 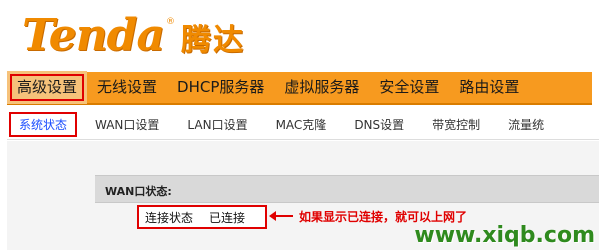 I want to click on subnav-item-mac-clone: MAC克隆, so click(x=301, y=124).